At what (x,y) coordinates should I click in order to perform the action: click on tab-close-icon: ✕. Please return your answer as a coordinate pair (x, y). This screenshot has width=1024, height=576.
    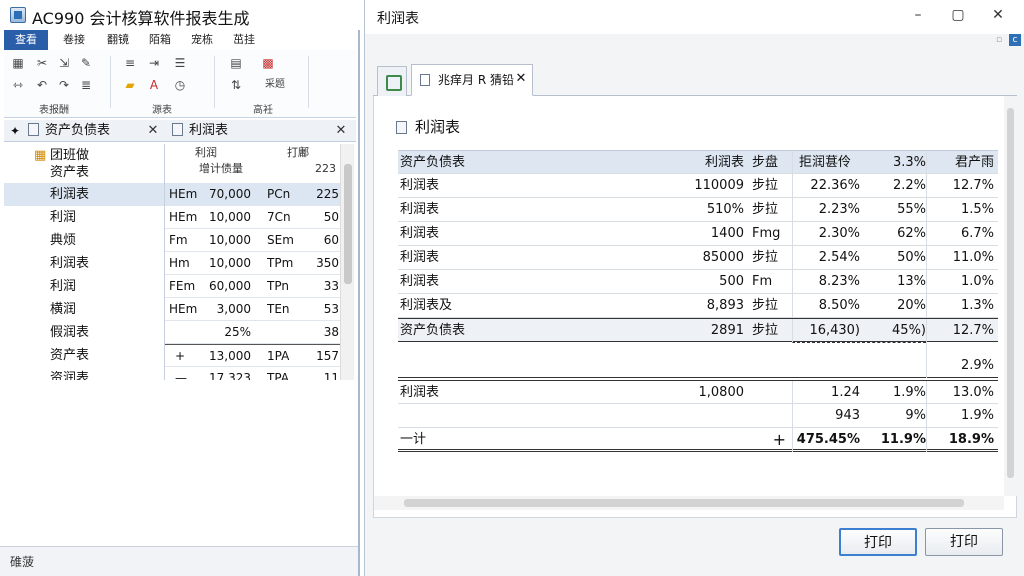
    Looking at the image, I should click on (521, 79).